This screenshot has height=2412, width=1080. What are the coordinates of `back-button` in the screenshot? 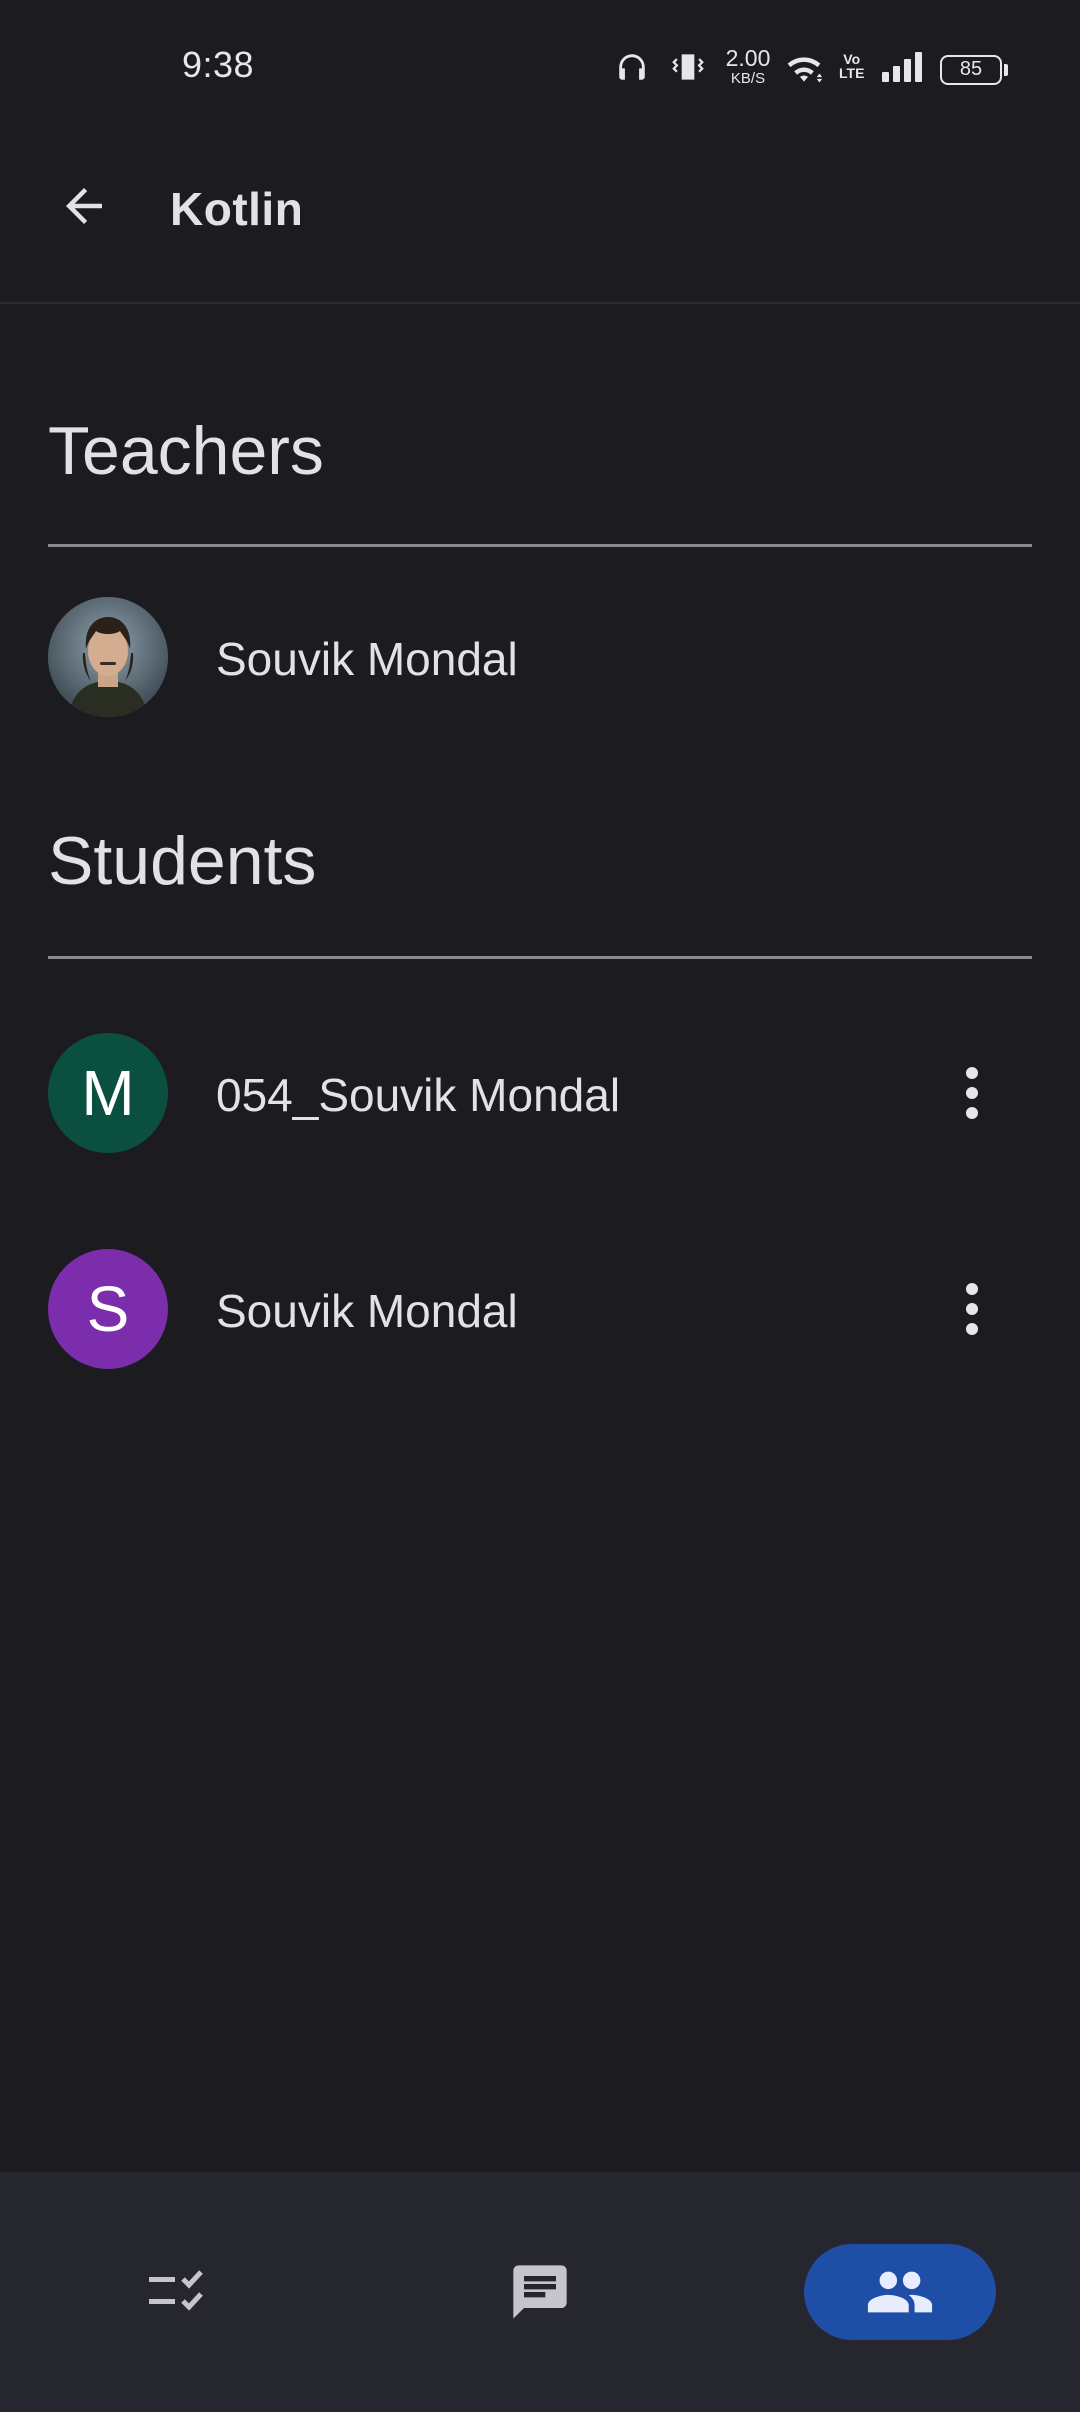 It's located at (84, 206).